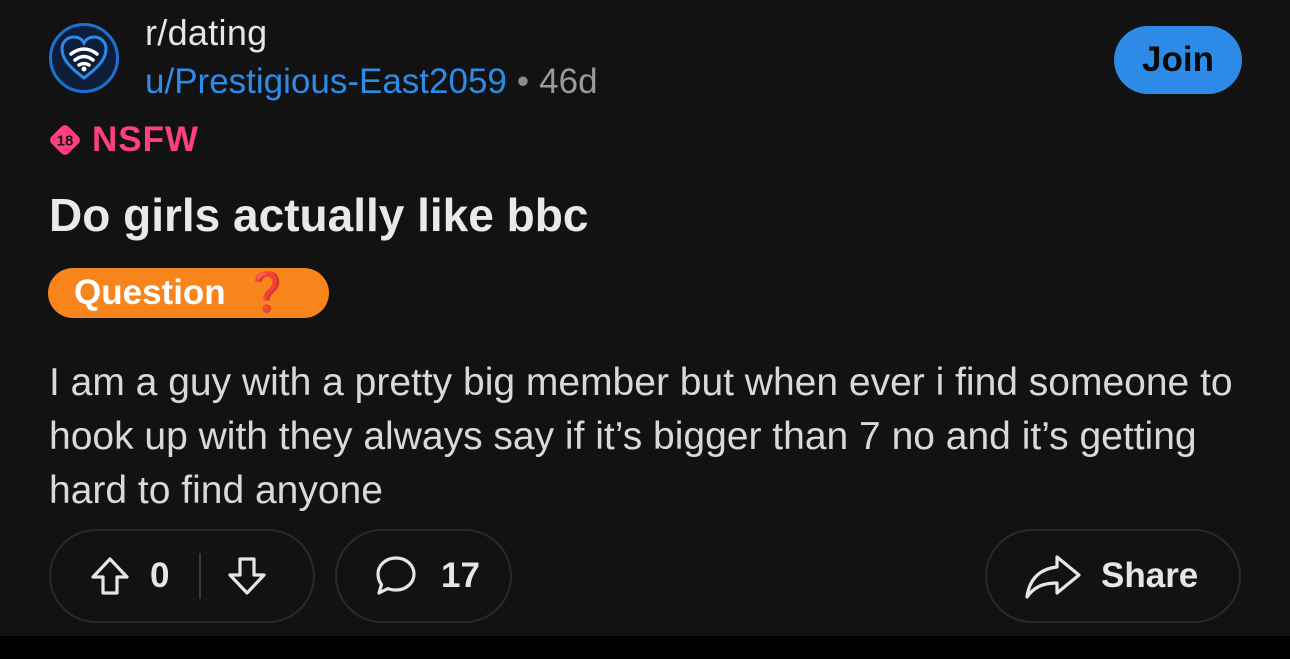  Describe the element at coordinates (146, 139) in the screenshot. I see `nsfw-label: NSFW` at that location.